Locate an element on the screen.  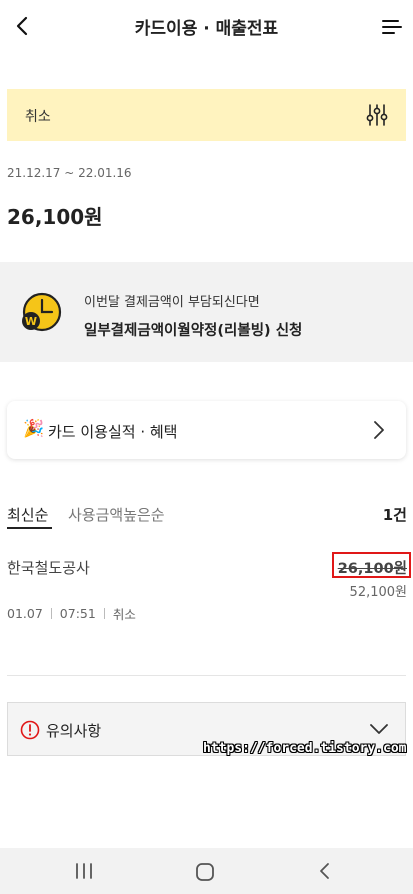
filter-sliders-icon is located at coordinates (377, 115).